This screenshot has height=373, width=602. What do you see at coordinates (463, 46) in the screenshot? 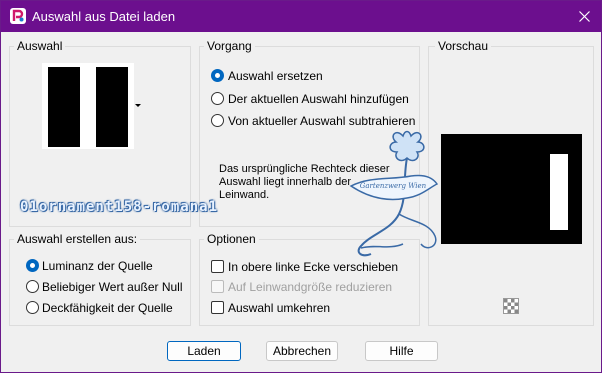
I see `vorschau-group-label: Vorschau` at bounding box center [463, 46].